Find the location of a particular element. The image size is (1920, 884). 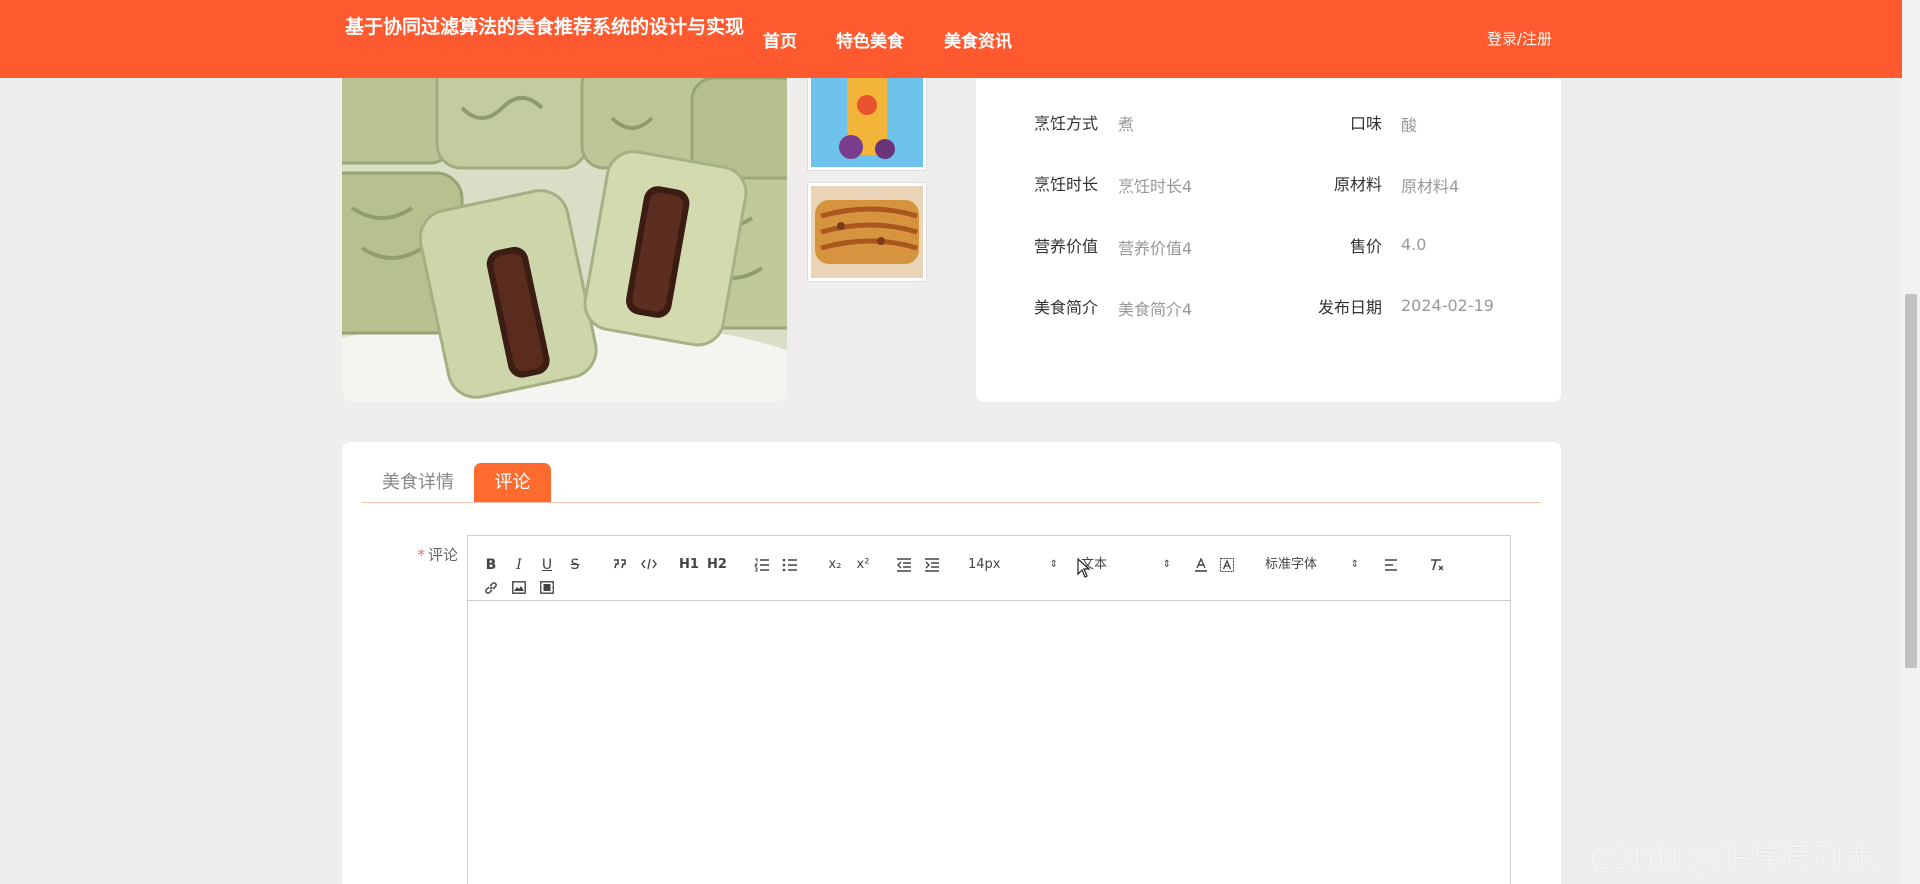

bullet-list-icon is located at coordinates (790, 565).